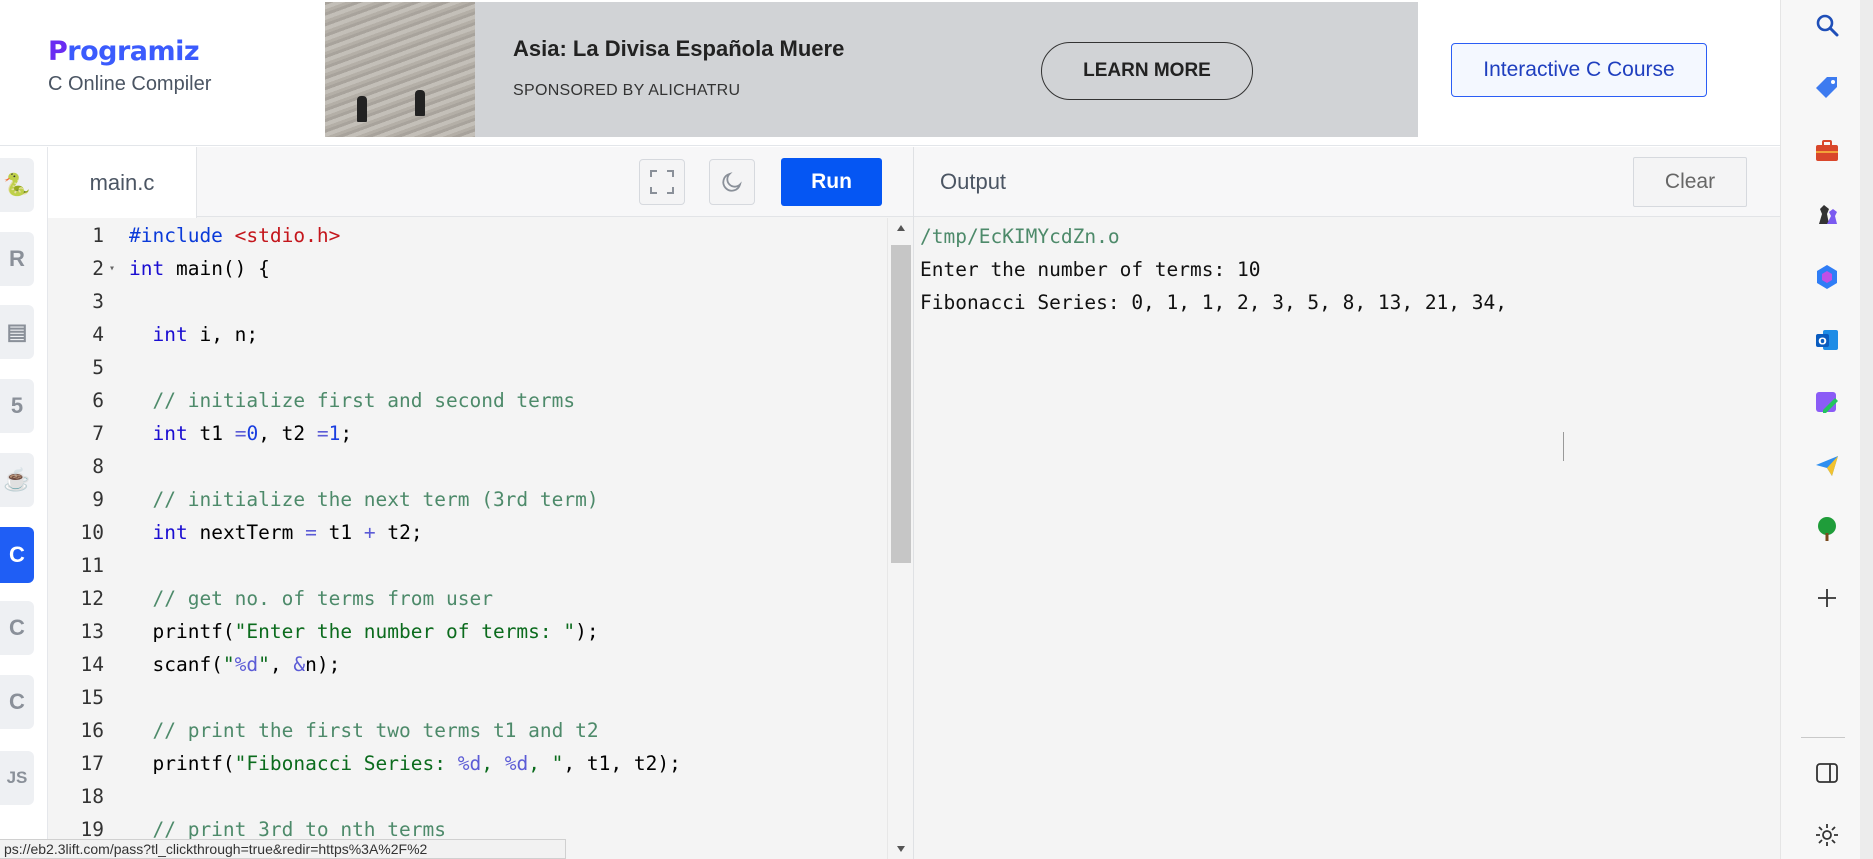 This screenshot has width=1873, height=859. What do you see at coordinates (468, 664) in the screenshot?
I see `code-line: 14 scanf("%d", &n);` at bounding box center [468, 664].